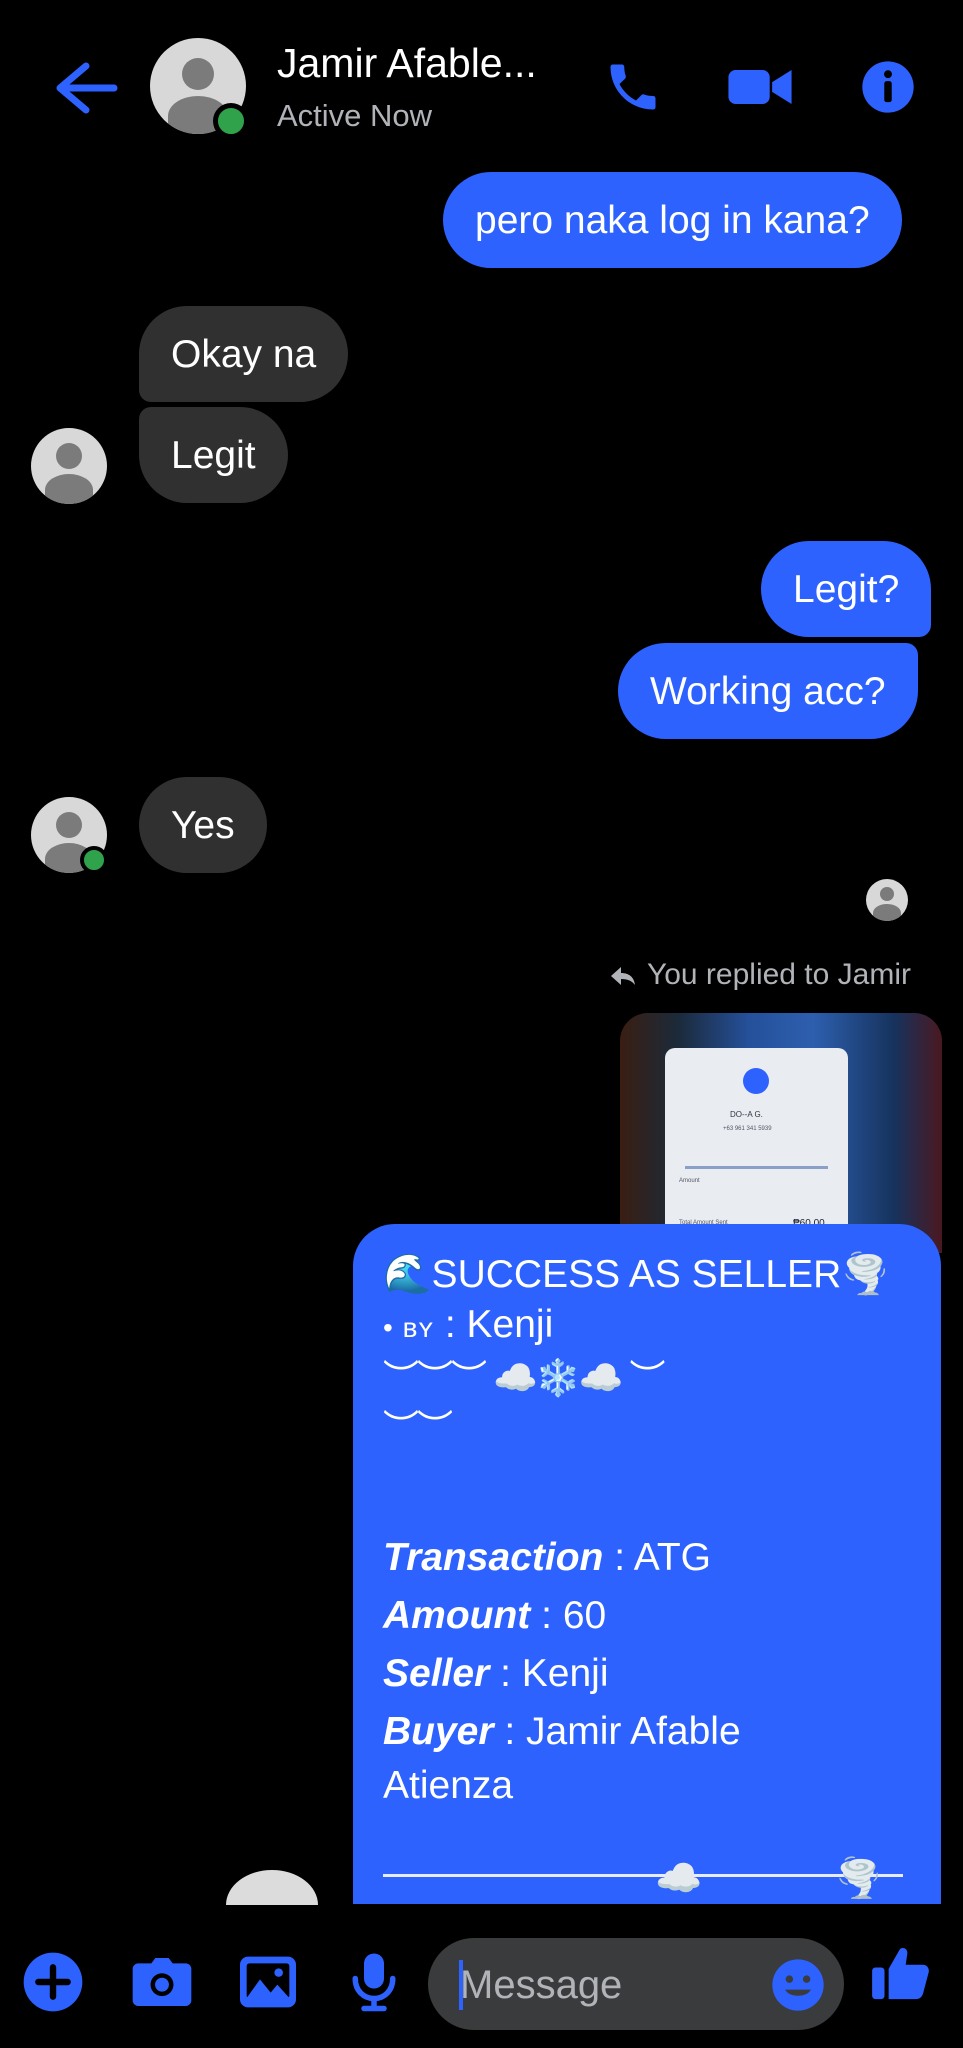 The image size is (963, 2048). What do you see at coordinates (622, 976) in the screenshot?
I see `reply-arrow-icon` at bounding box center [622, 976].